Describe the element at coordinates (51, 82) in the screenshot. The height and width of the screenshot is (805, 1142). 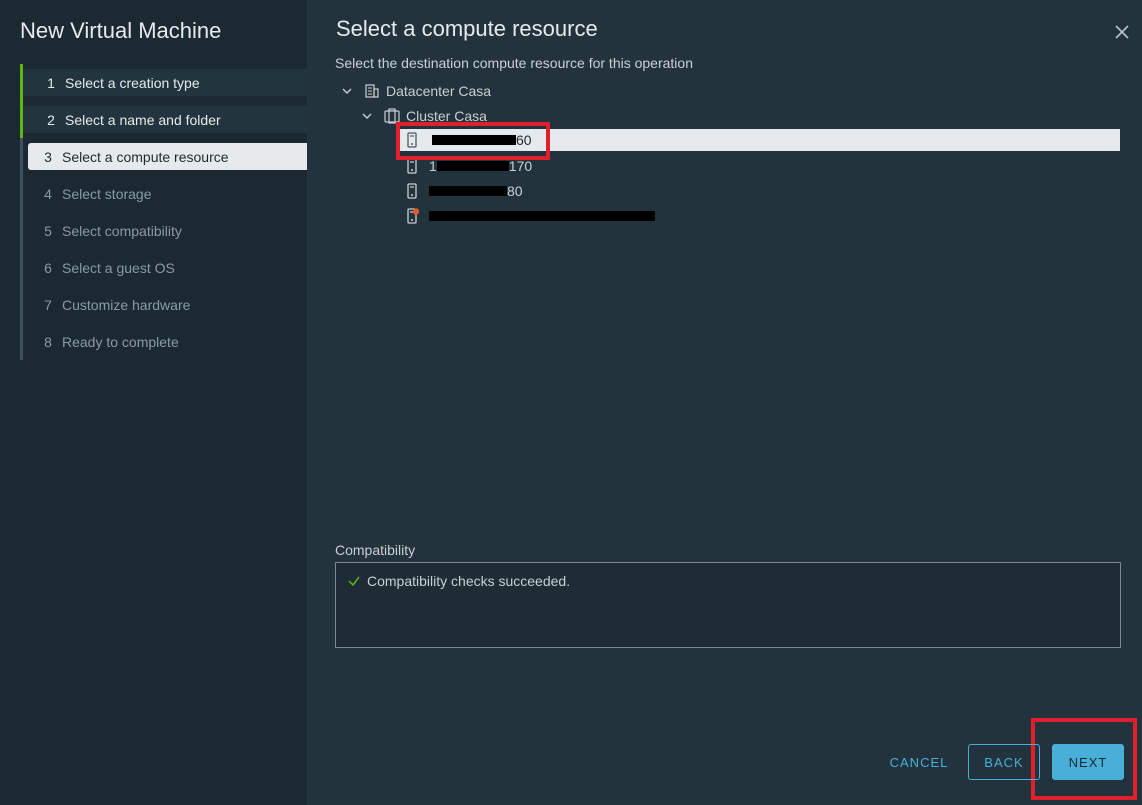
I see `step-number: 1` at that location.